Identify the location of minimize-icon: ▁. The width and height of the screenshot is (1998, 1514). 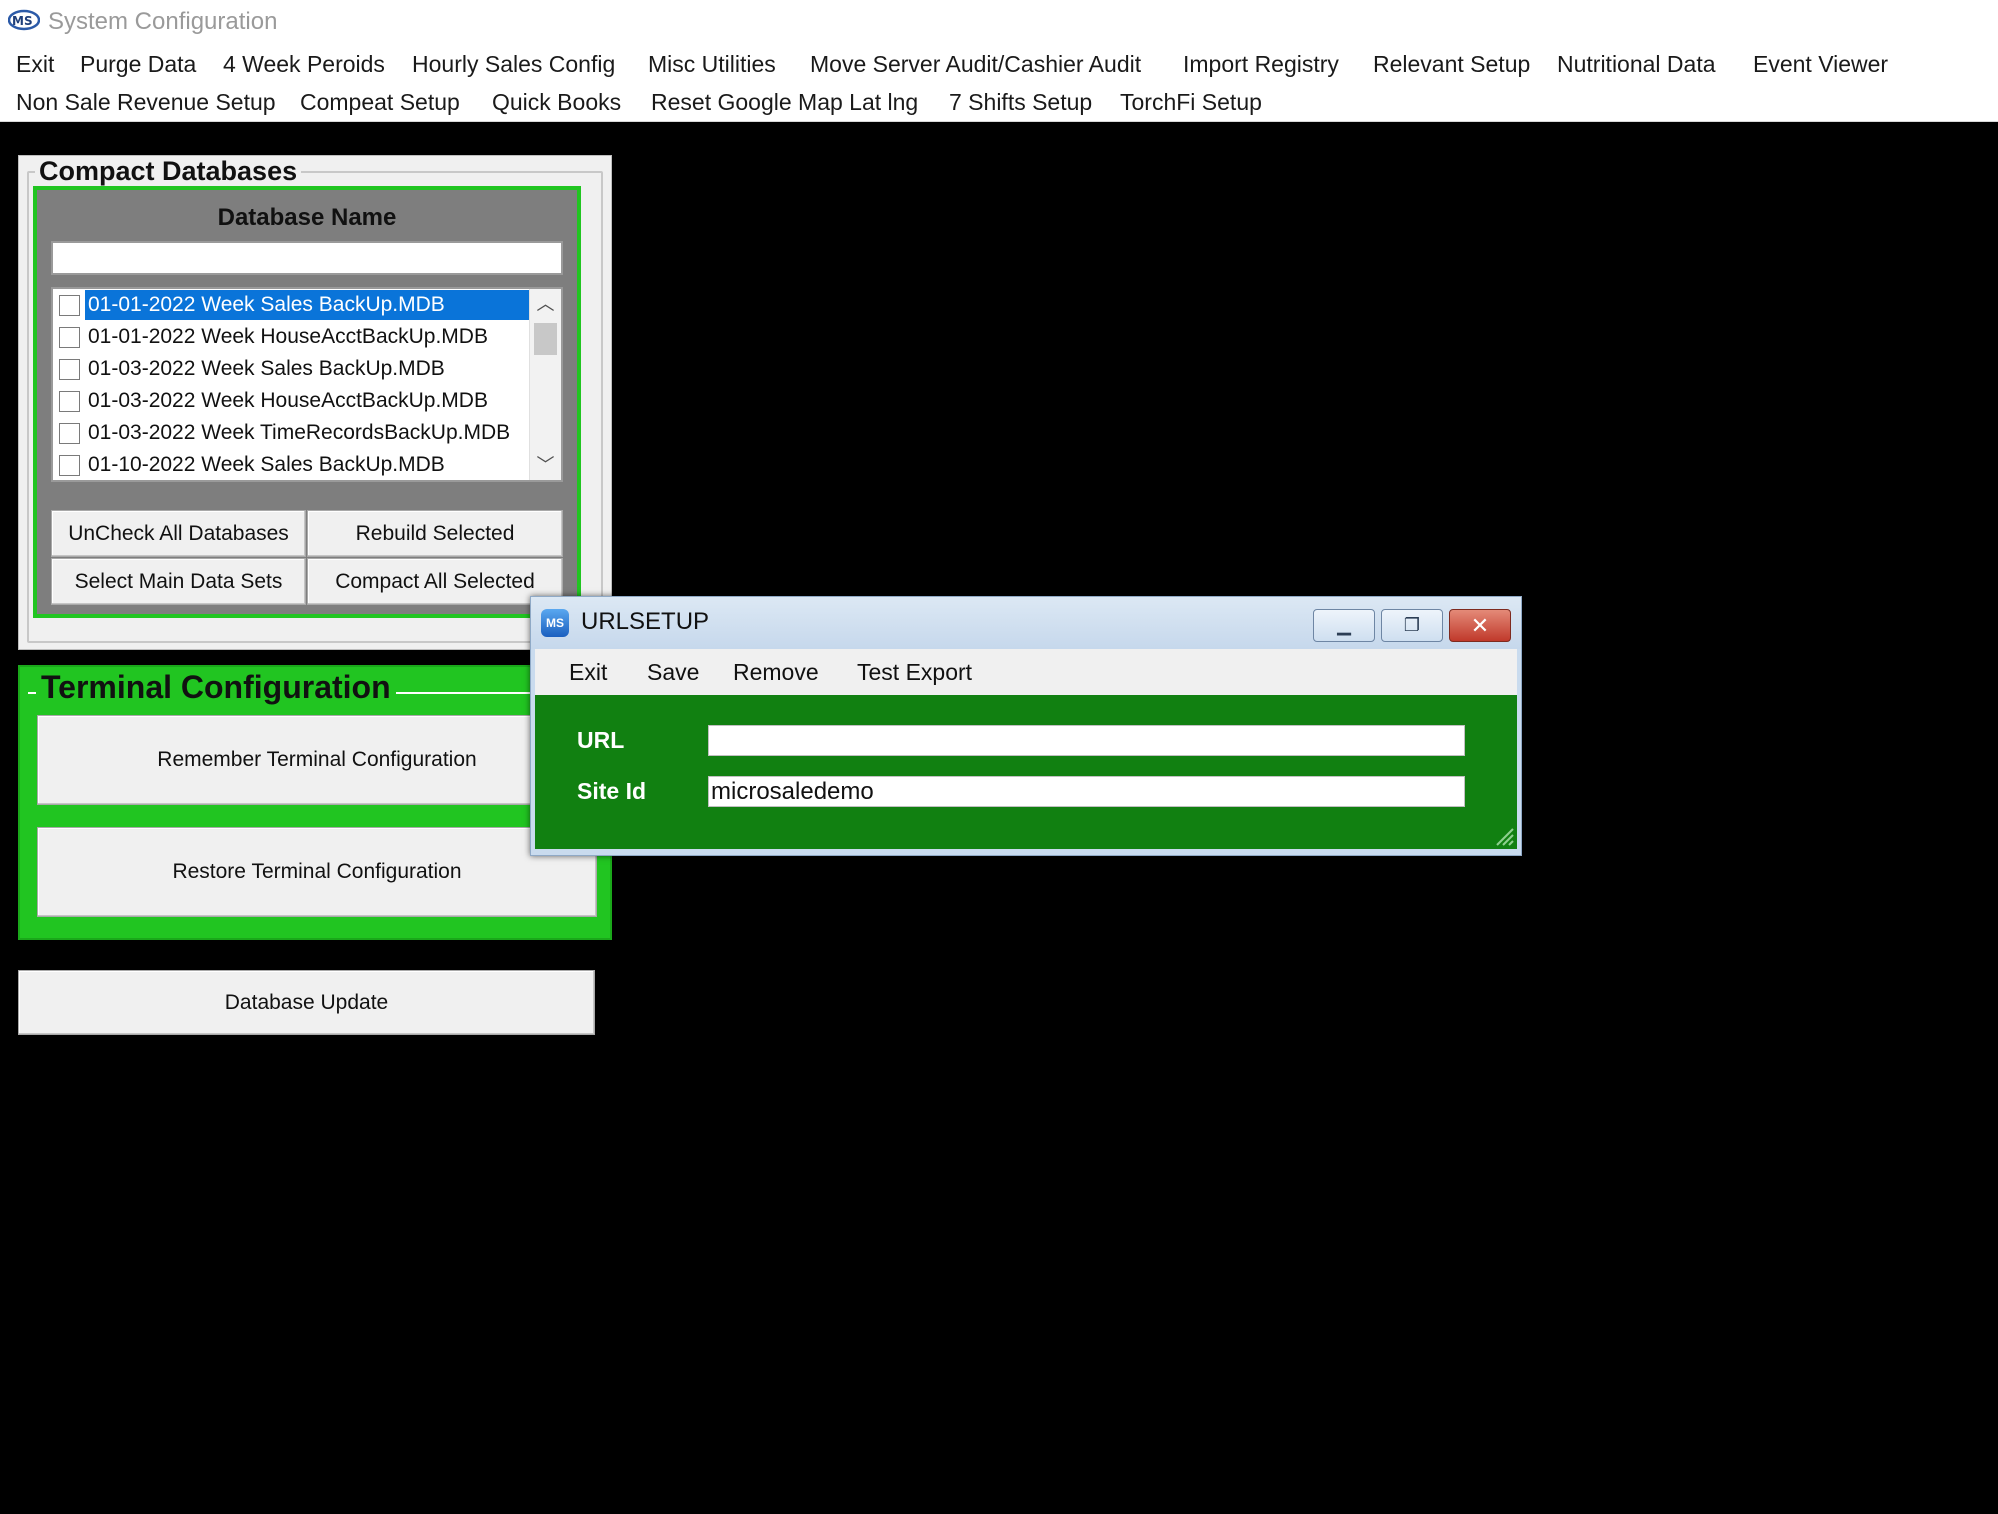
(1344, 625).